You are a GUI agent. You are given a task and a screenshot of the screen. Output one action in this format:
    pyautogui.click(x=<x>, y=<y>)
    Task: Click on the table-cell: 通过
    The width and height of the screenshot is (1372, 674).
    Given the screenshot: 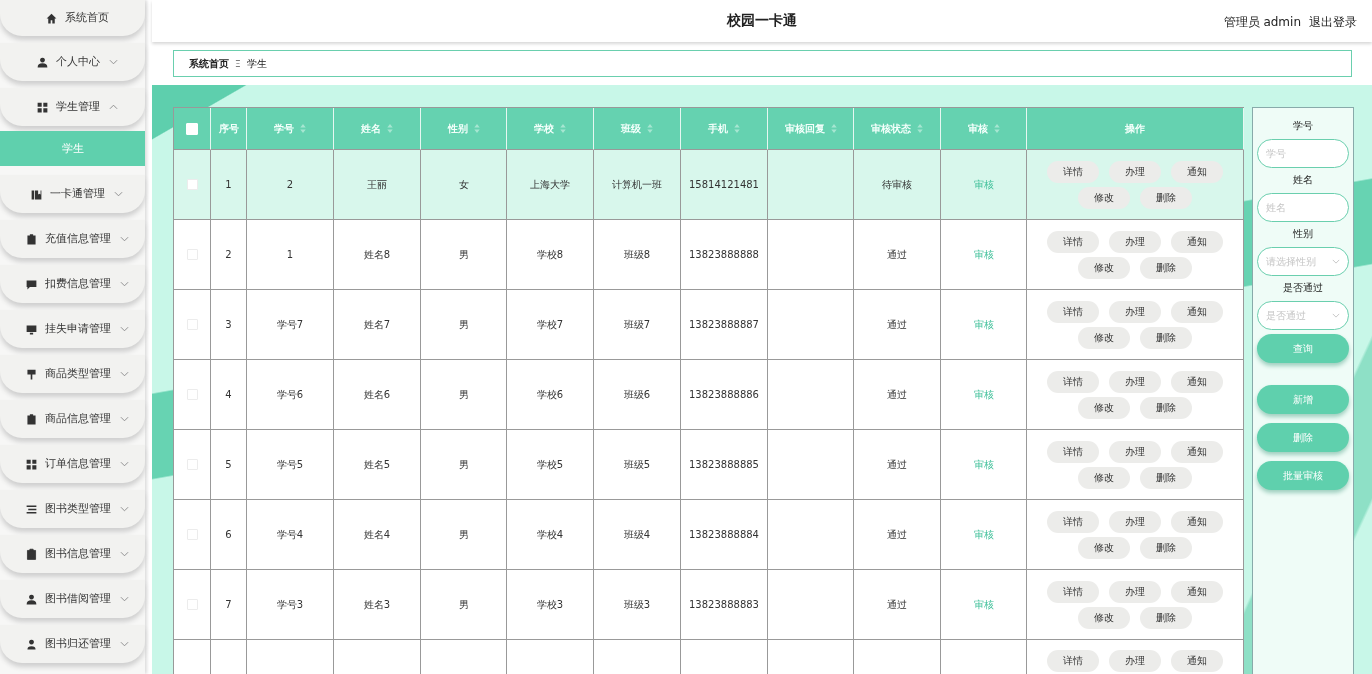 What is the action you would take?
    pyautogui.click(x=897, y=395)
    